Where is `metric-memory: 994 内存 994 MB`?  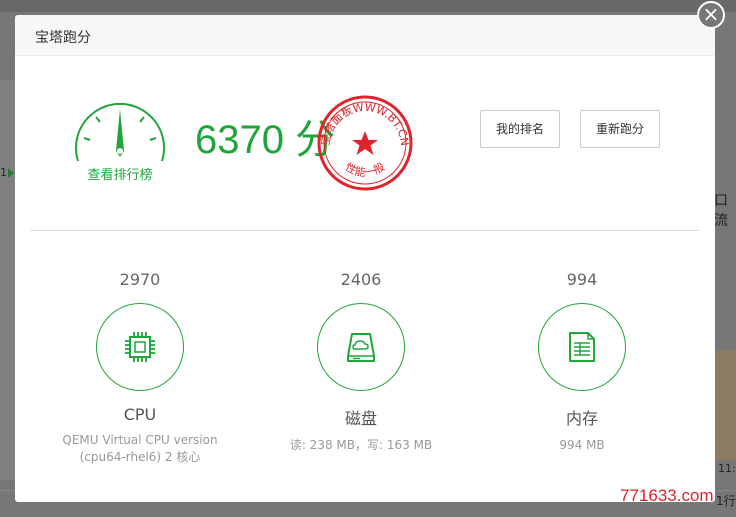
metric-memory: 994 内存 994 MB is located at coordinates (582, 362).